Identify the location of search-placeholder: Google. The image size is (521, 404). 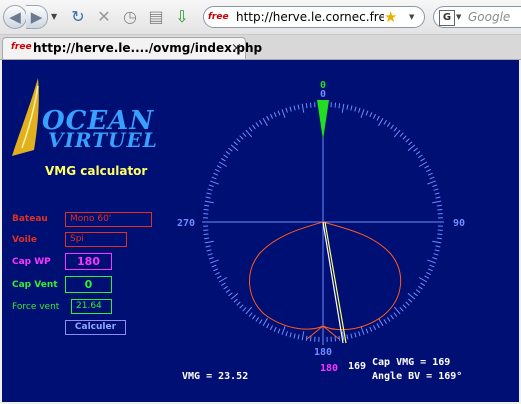
(489, 17).